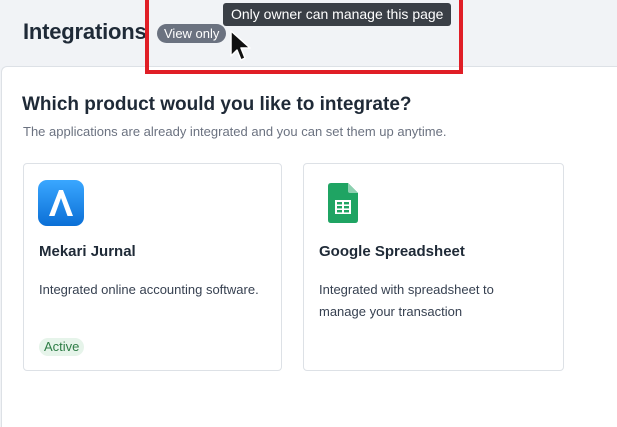 The width and height of the screenshot is (617, 427). I want to click on google-sheets-icon, so click(343, 205).